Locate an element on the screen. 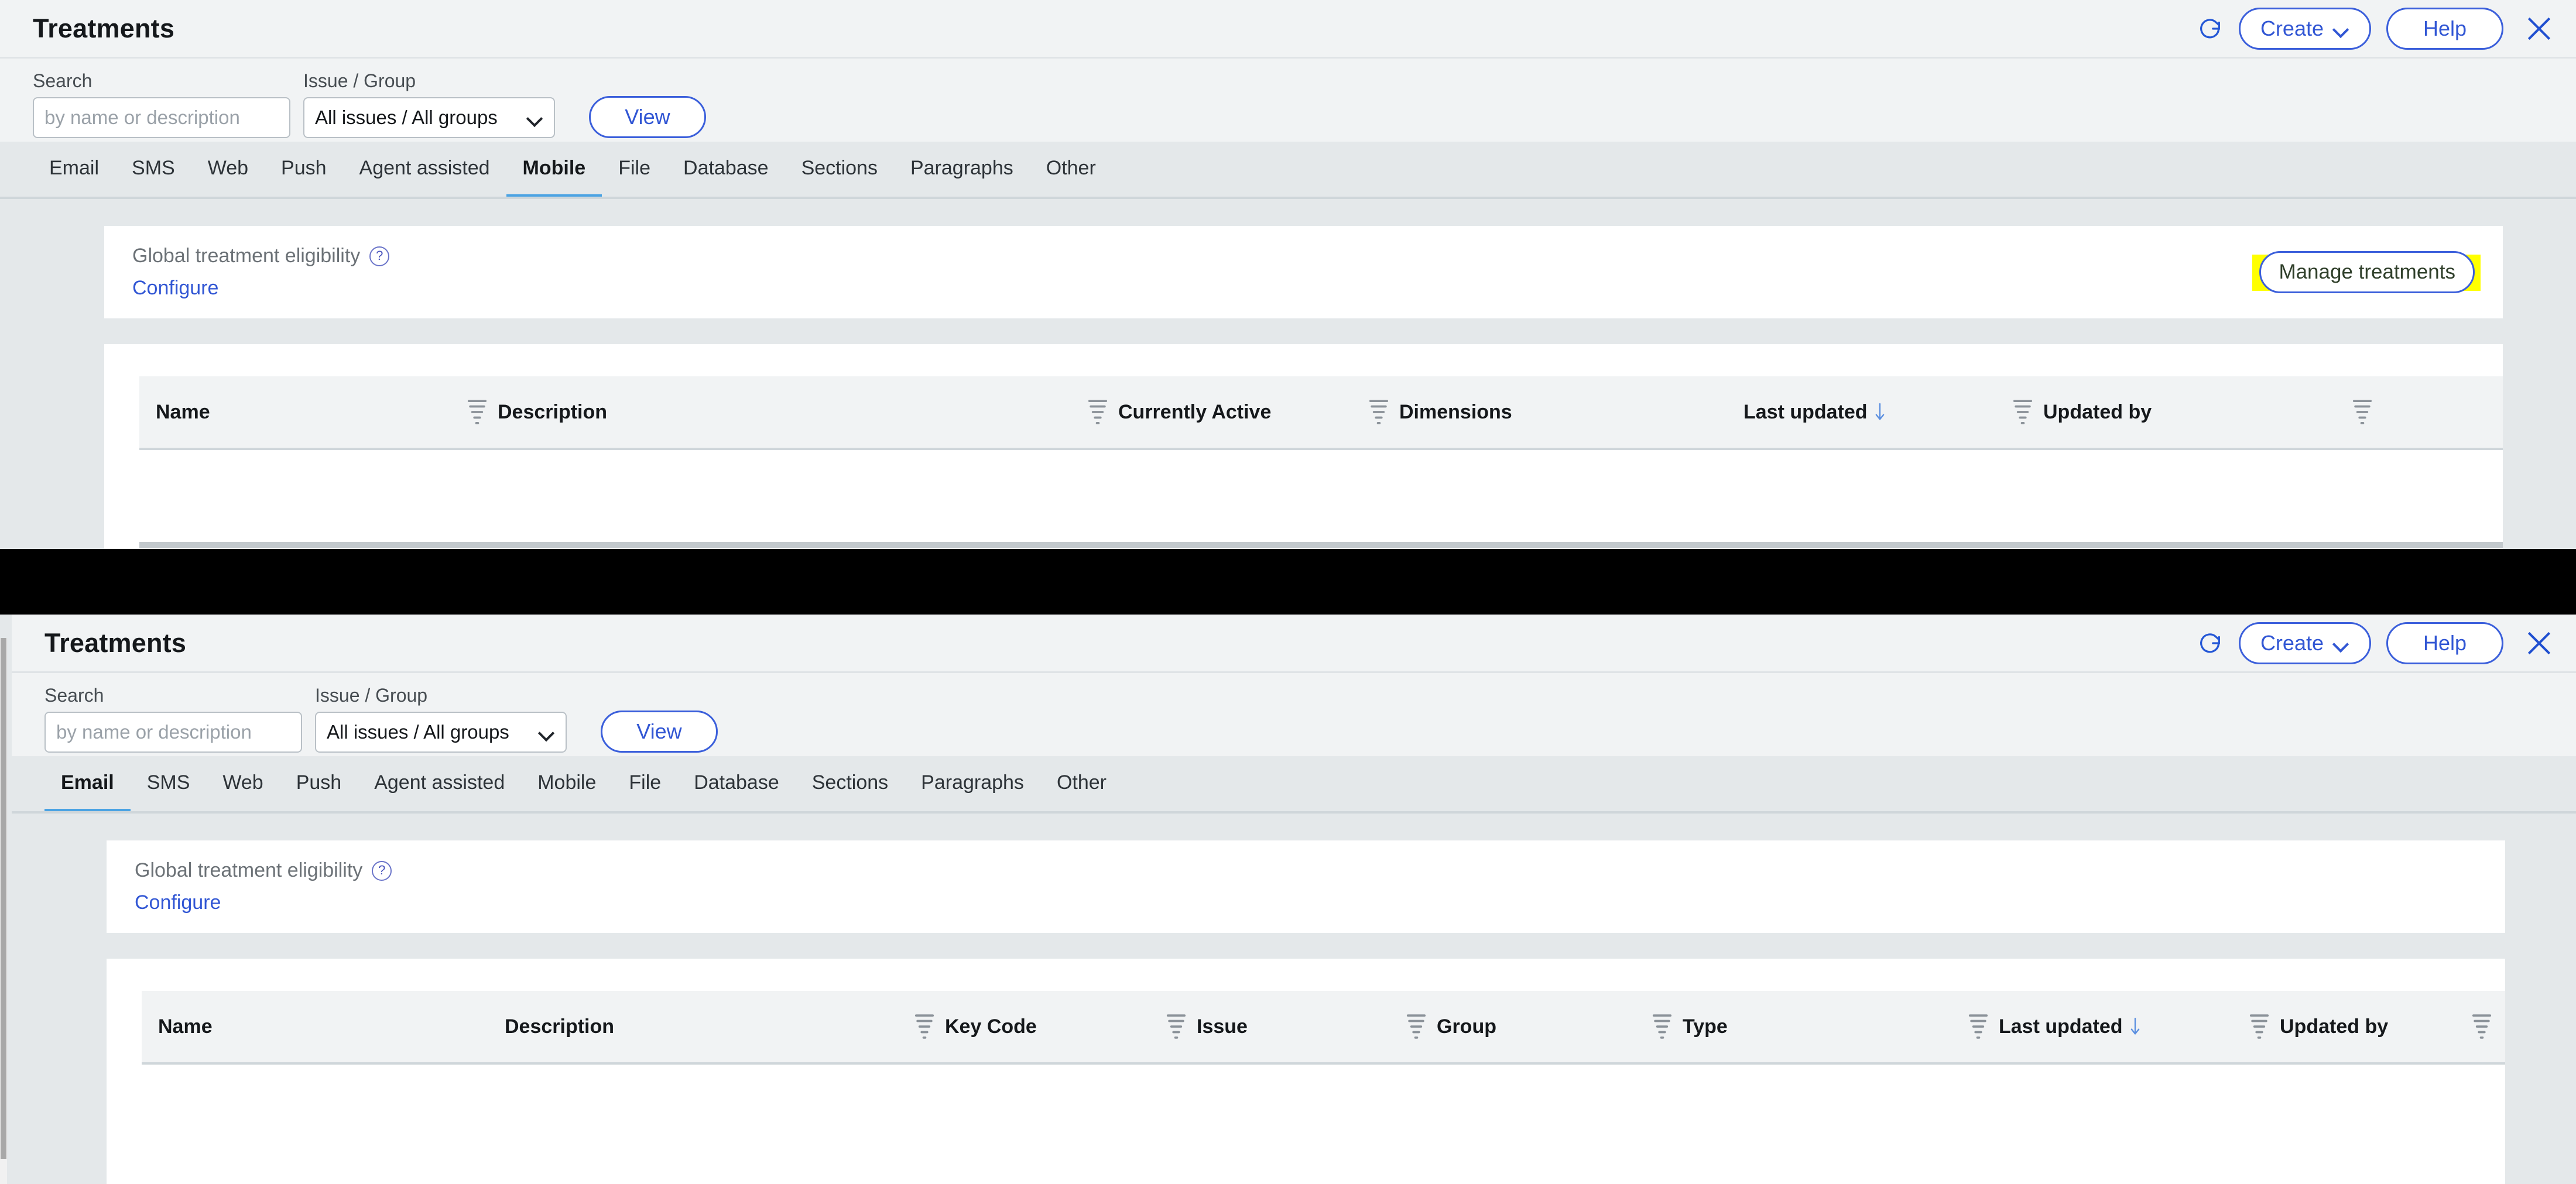 The width and height of the screenshot is (2576, 1184). scrollbar-thumb is located at coordinates (3, 898).